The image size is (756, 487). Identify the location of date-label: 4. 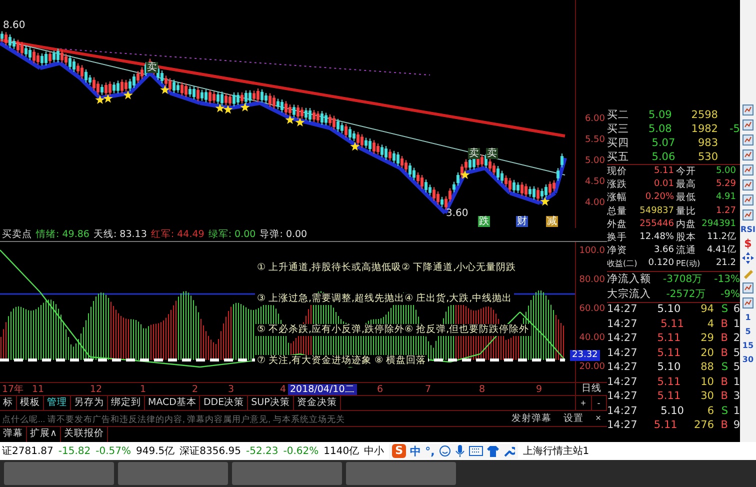
(283, 389).